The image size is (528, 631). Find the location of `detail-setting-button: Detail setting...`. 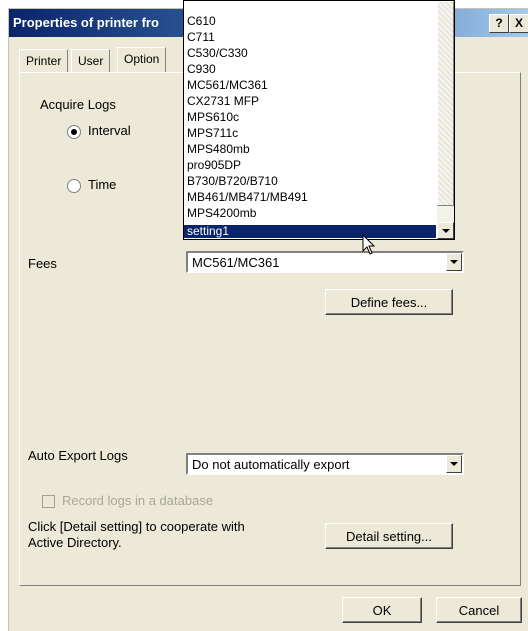

detail-setting-button: Detail setting... is located at coordinates (389, 536).